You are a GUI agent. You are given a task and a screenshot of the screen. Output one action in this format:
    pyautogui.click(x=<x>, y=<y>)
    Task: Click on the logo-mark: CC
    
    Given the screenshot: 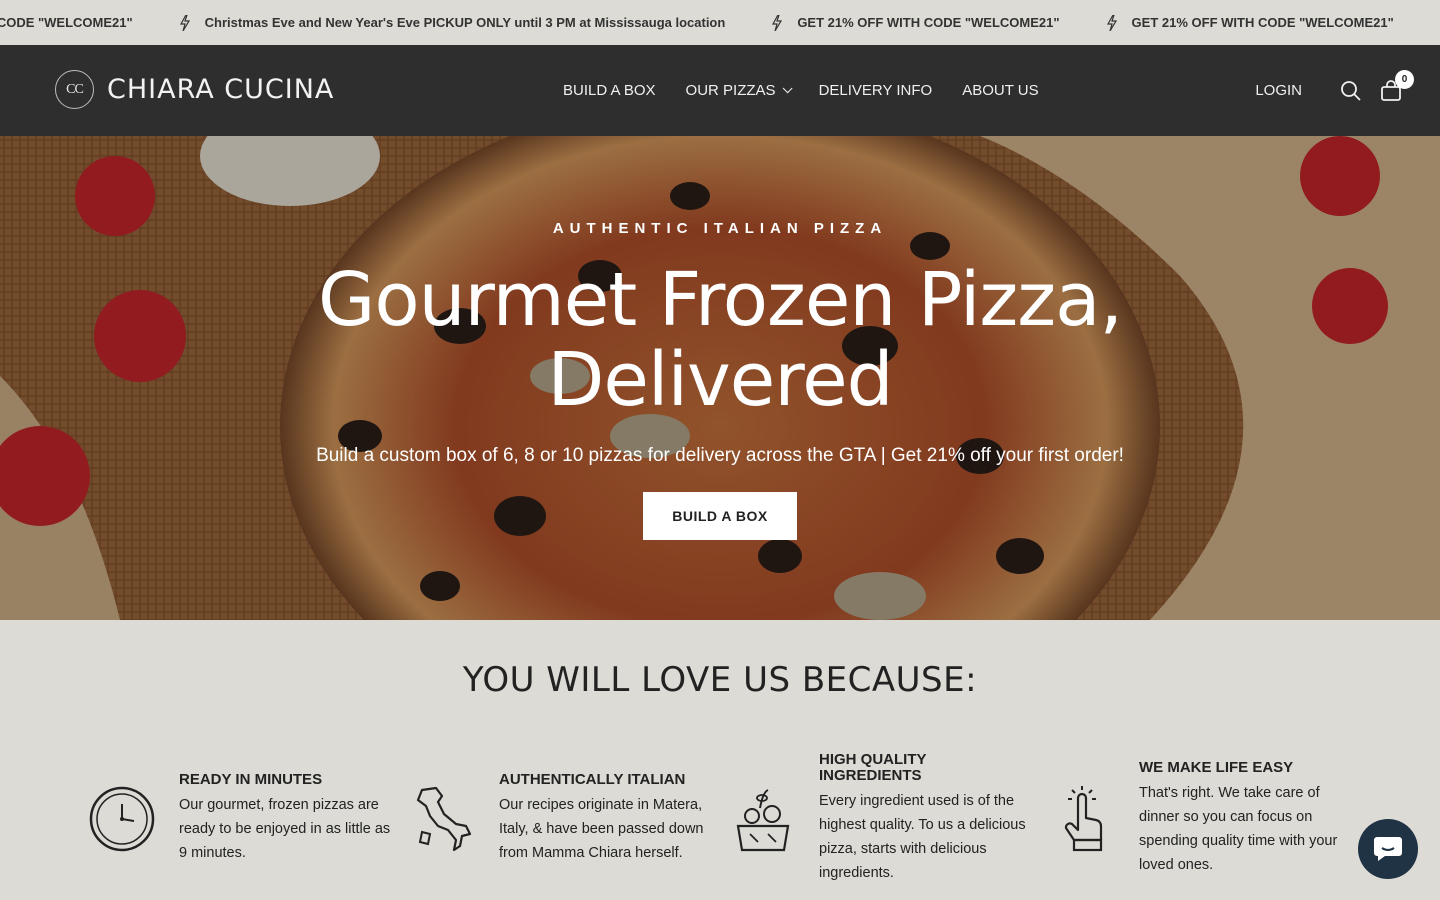 What is the action you would take?
    pyautogui.click(x=74, y=89)
    